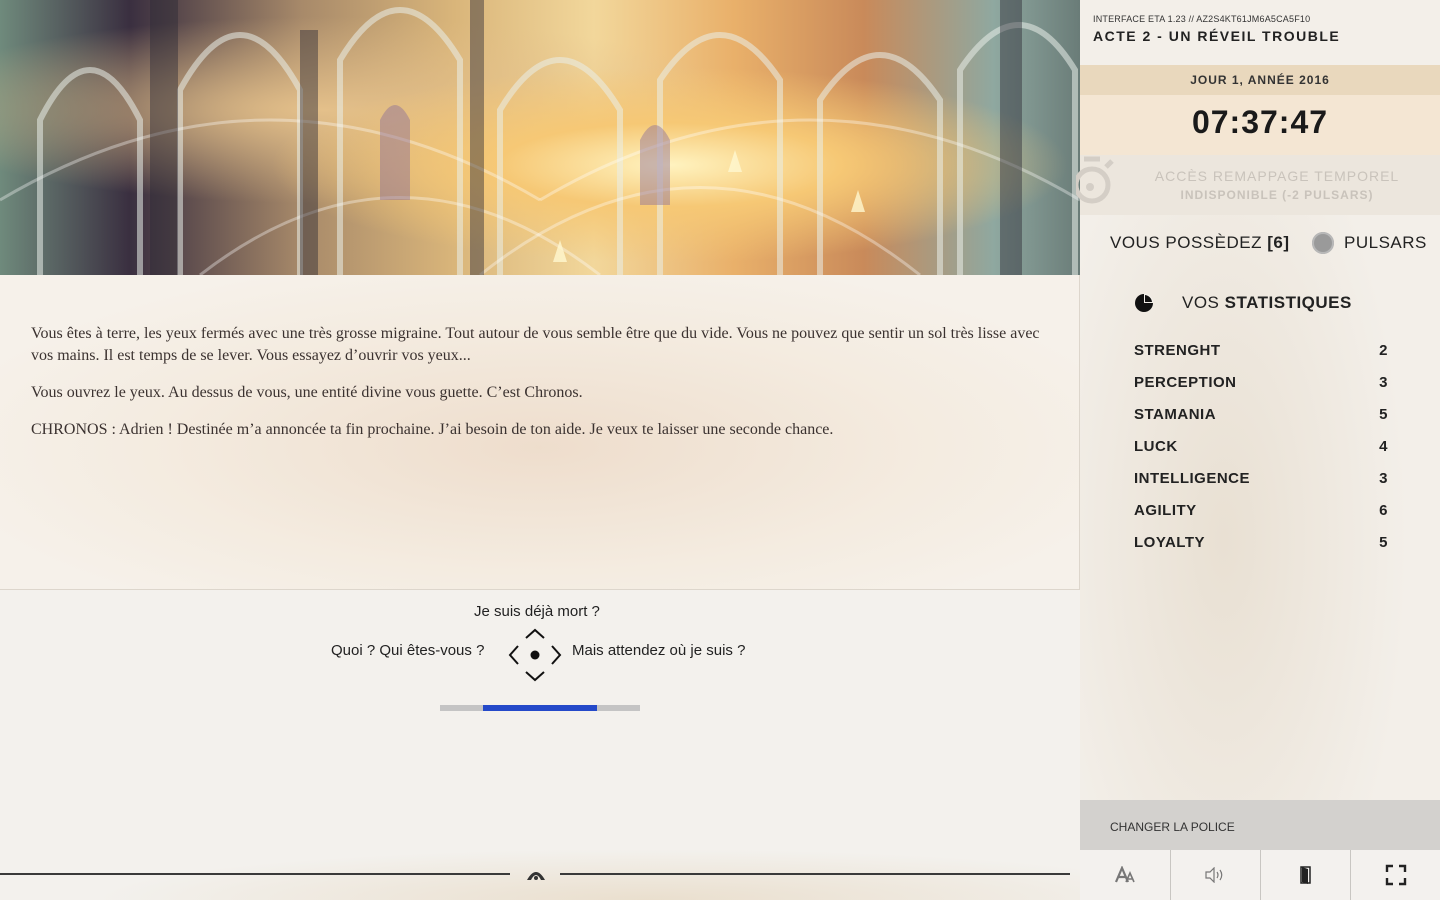 The image size is (1440, 900). I want to click on directional-pad-icon, so click(535, 655).